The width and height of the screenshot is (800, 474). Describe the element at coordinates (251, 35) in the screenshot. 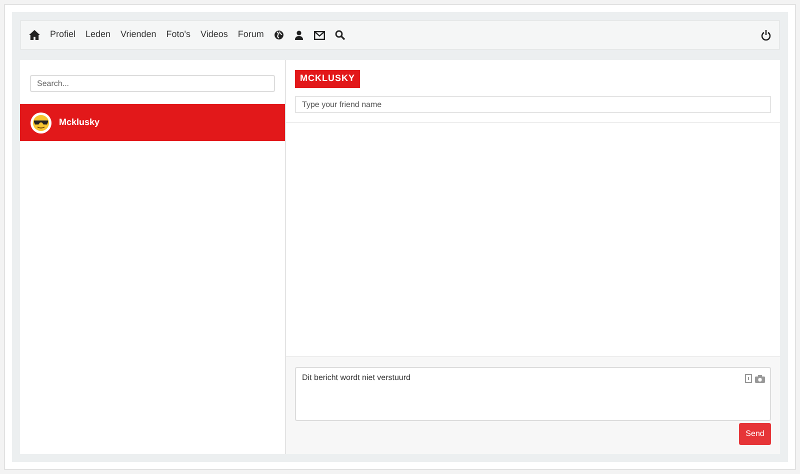

I see `nav-link: Forum` at that location.